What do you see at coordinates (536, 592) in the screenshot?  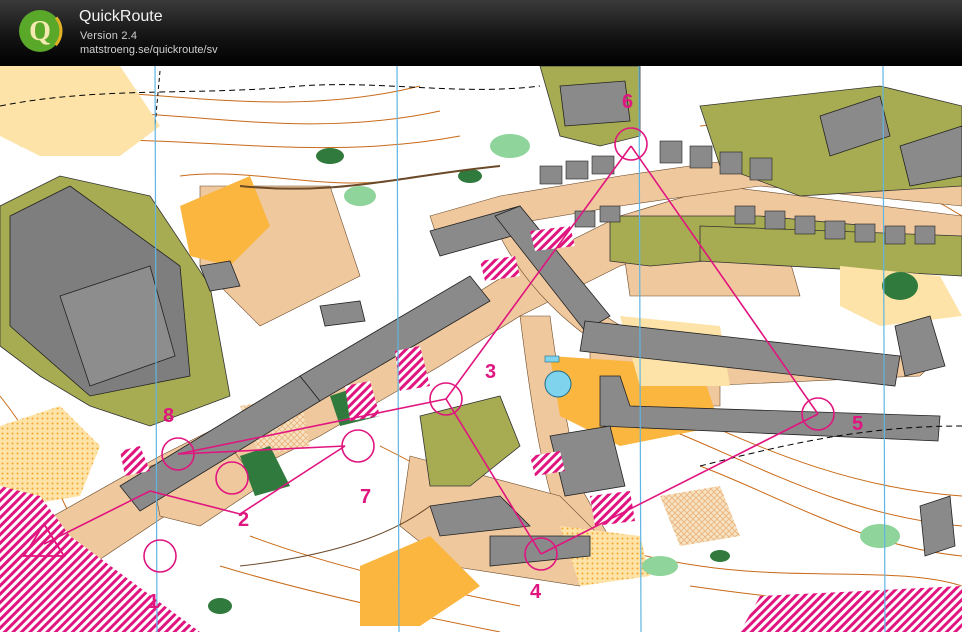 I see `control-number-4: 4` at bounding box center [536, 592].